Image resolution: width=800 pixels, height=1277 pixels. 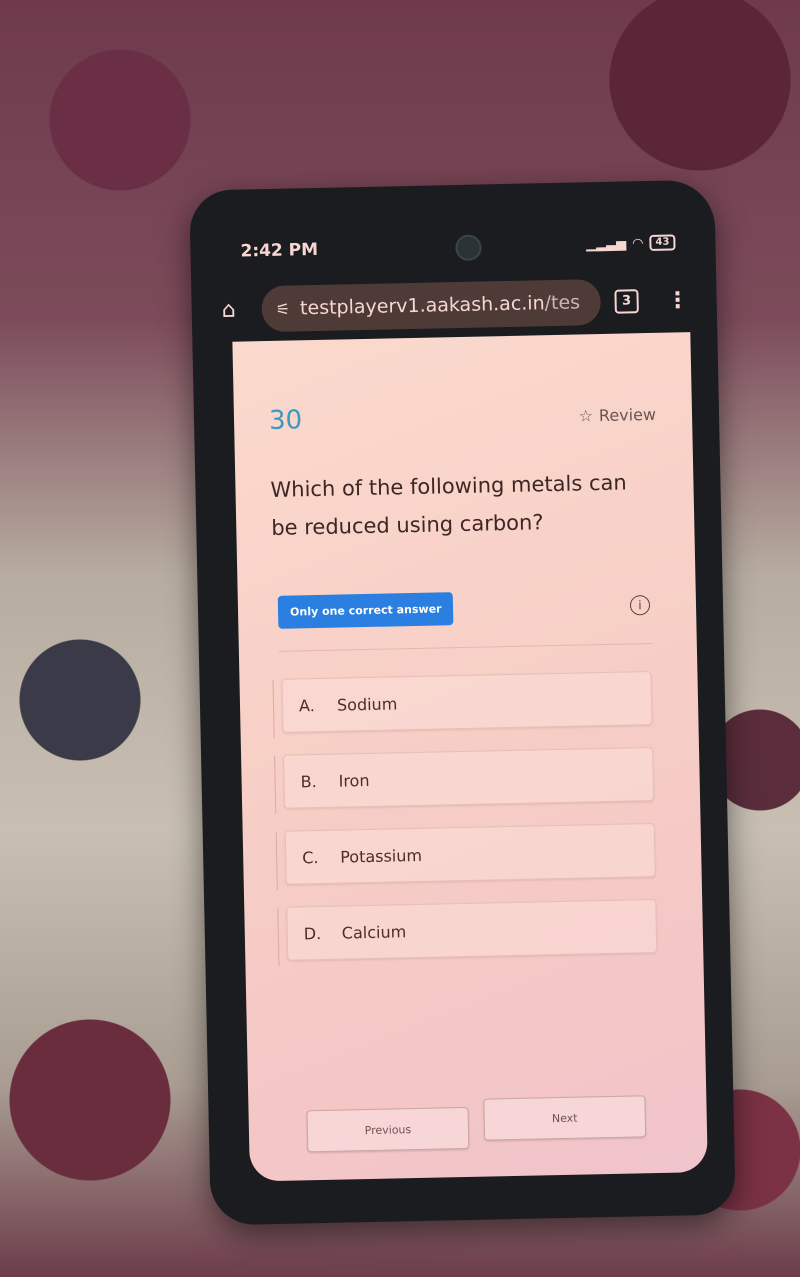 I want to click on option-c: C. Potassium, so click(x=470, y=854).